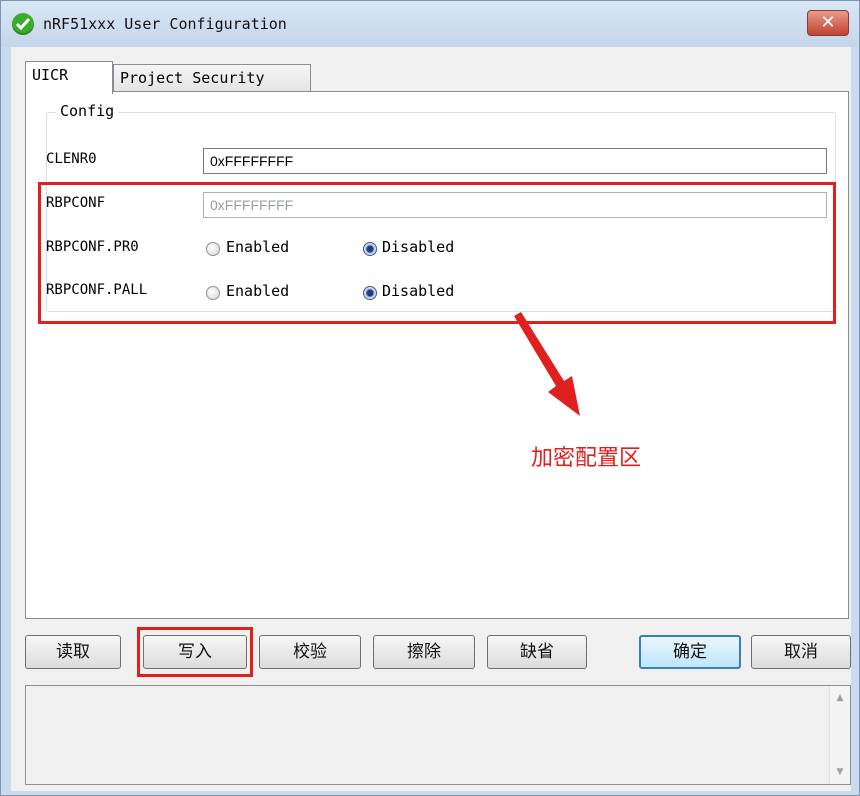  I want to click on close-button: ✕, so click(828, 23).